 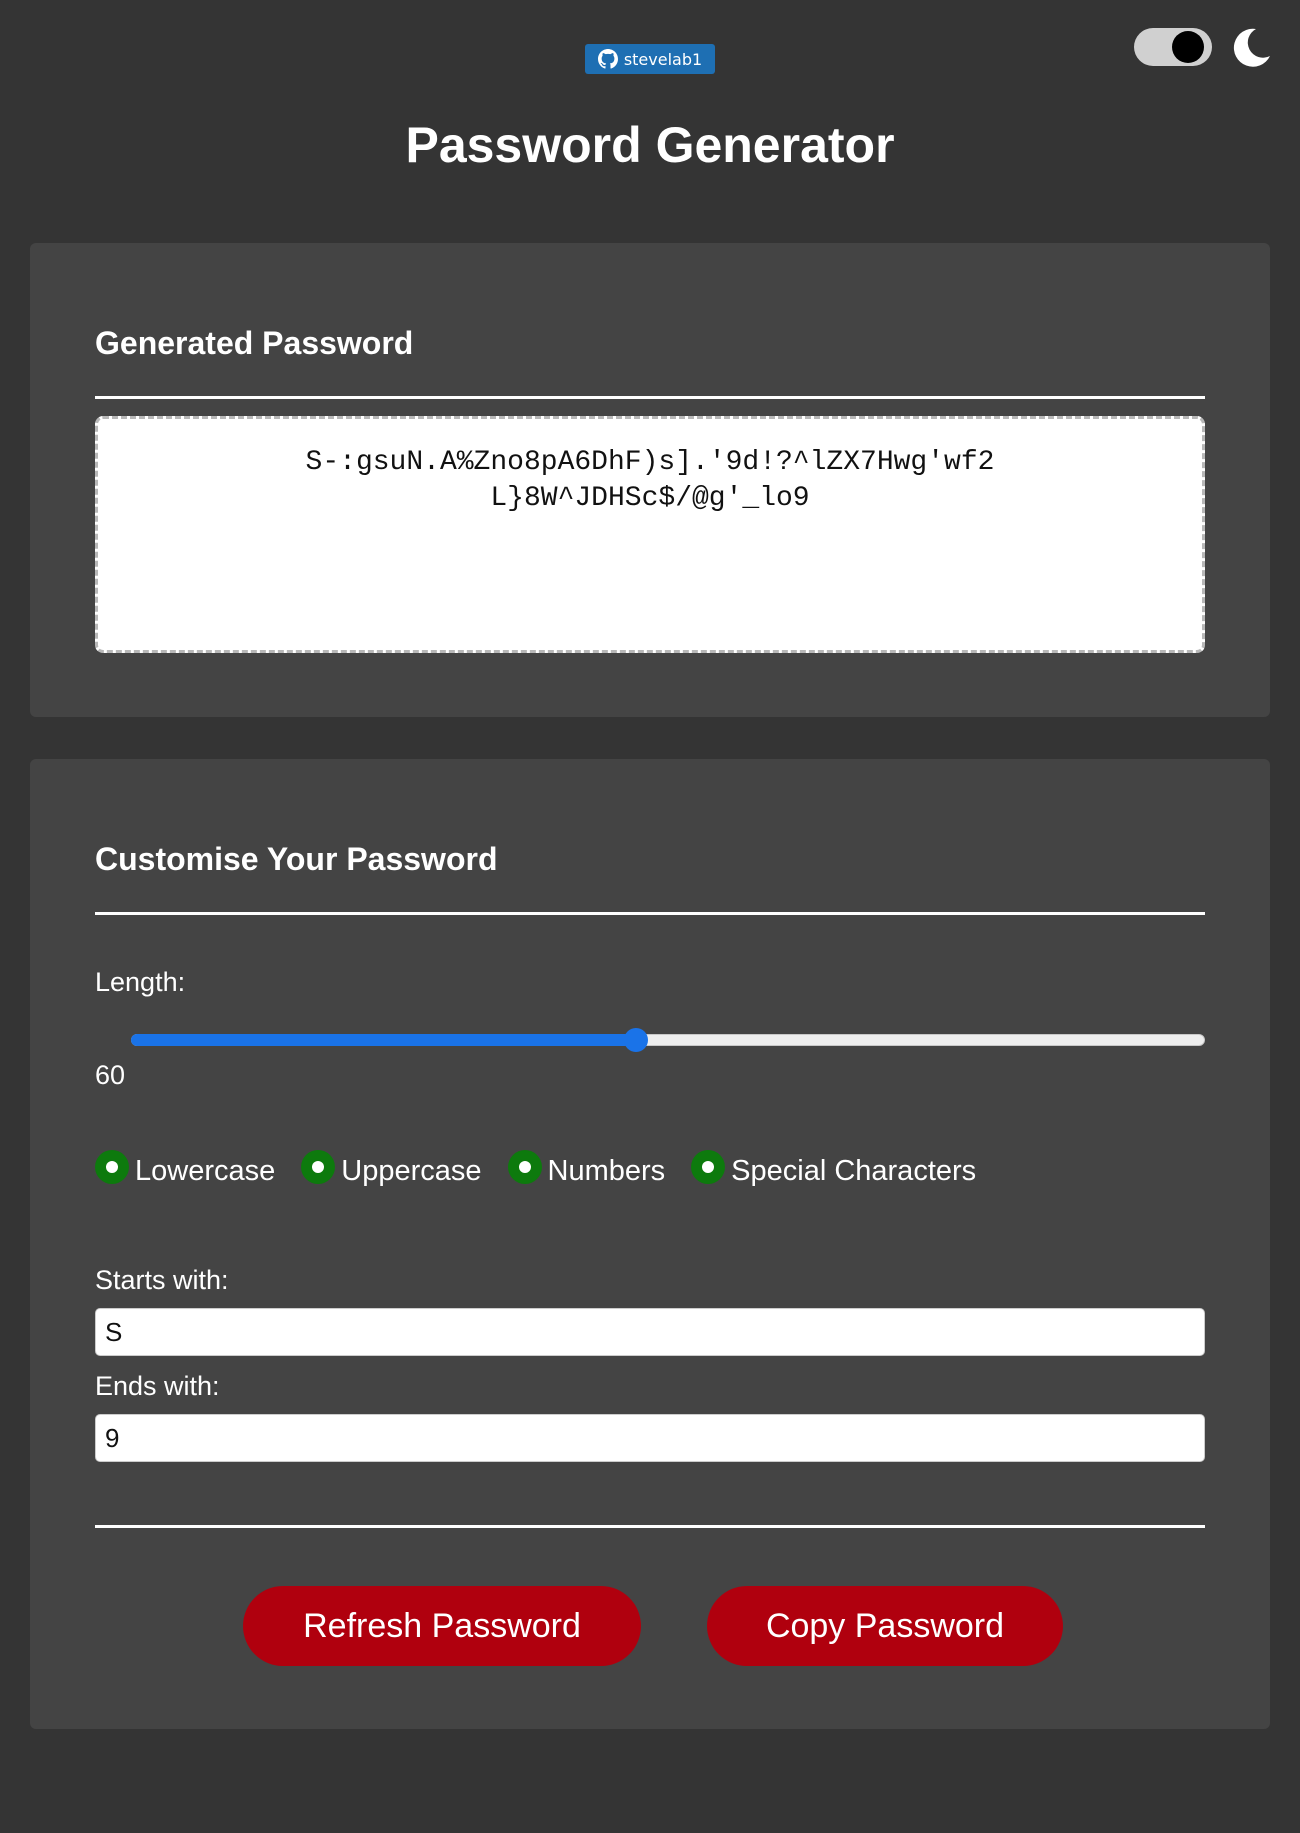 I want to click on slider-fill, so click(x=383, y=1040).